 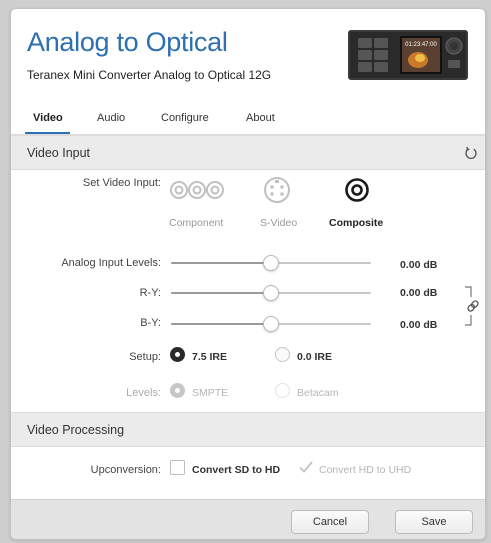 What do you see at coordinates (471, 153) in the screenshot?
I see `reset-icon` at bounding box center [471, 153].